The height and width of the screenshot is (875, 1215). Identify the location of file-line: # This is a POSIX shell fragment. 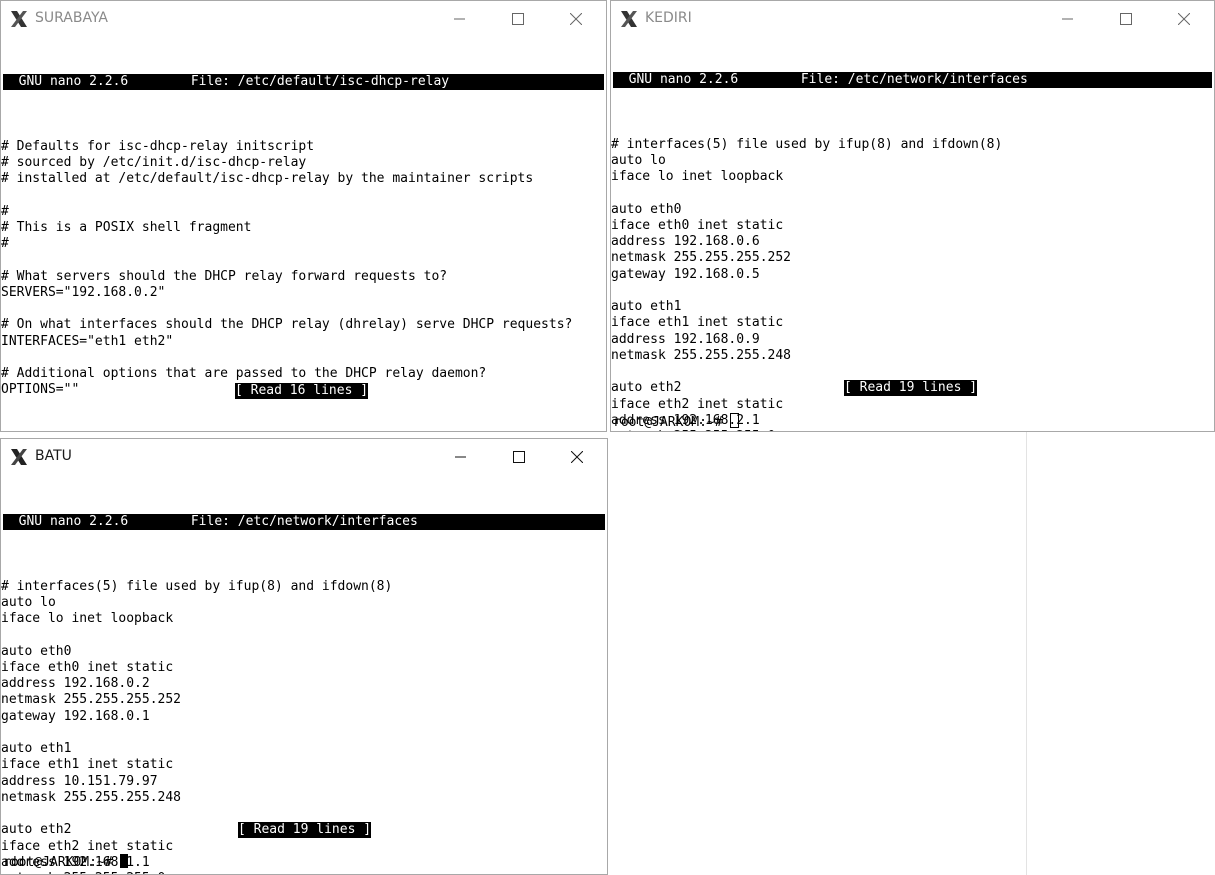
(126, 227).